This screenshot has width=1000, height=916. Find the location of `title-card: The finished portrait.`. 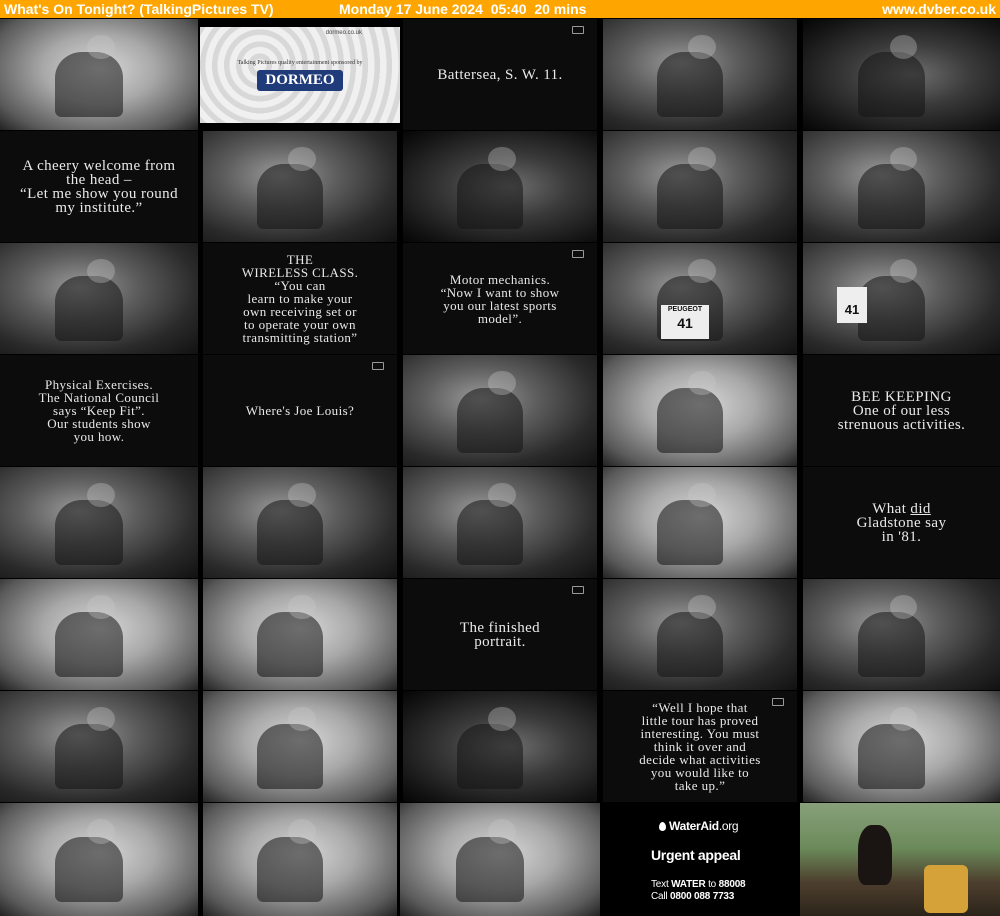

title-card: The finished portrait. is located at coordinates (500, 634).